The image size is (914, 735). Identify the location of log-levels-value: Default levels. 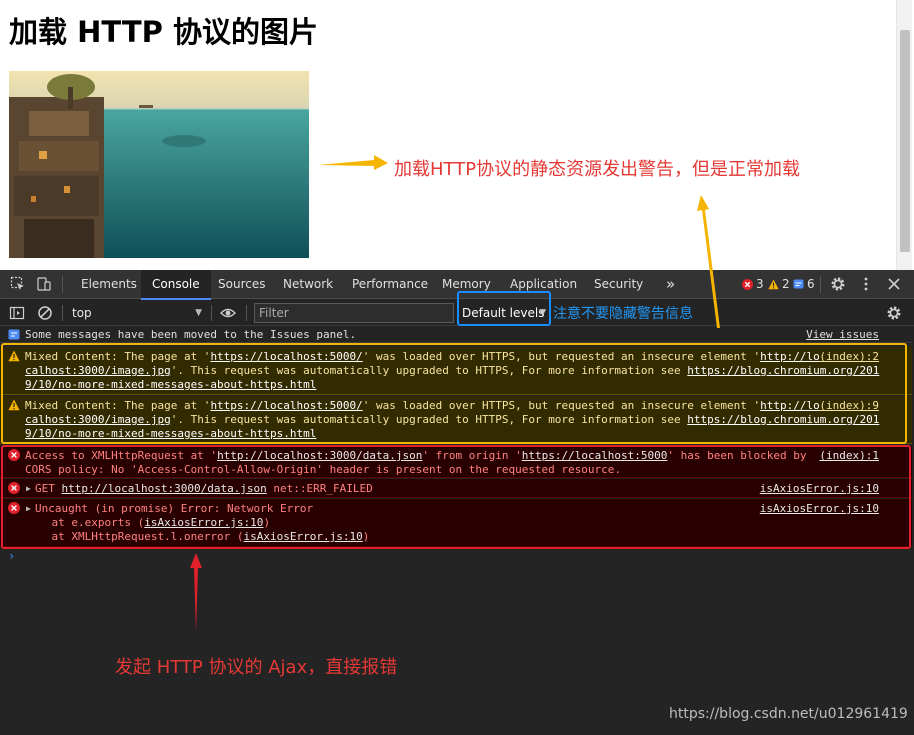
(503, 313).